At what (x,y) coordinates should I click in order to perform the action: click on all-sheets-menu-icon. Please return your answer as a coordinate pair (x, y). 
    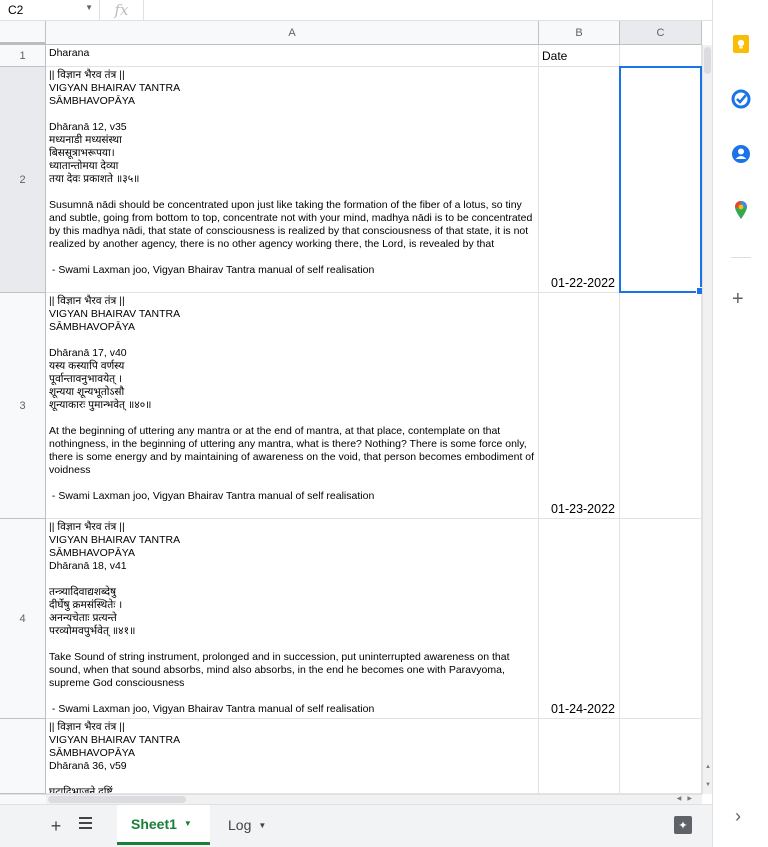
    Looking at the image, I should click on (87, 825).